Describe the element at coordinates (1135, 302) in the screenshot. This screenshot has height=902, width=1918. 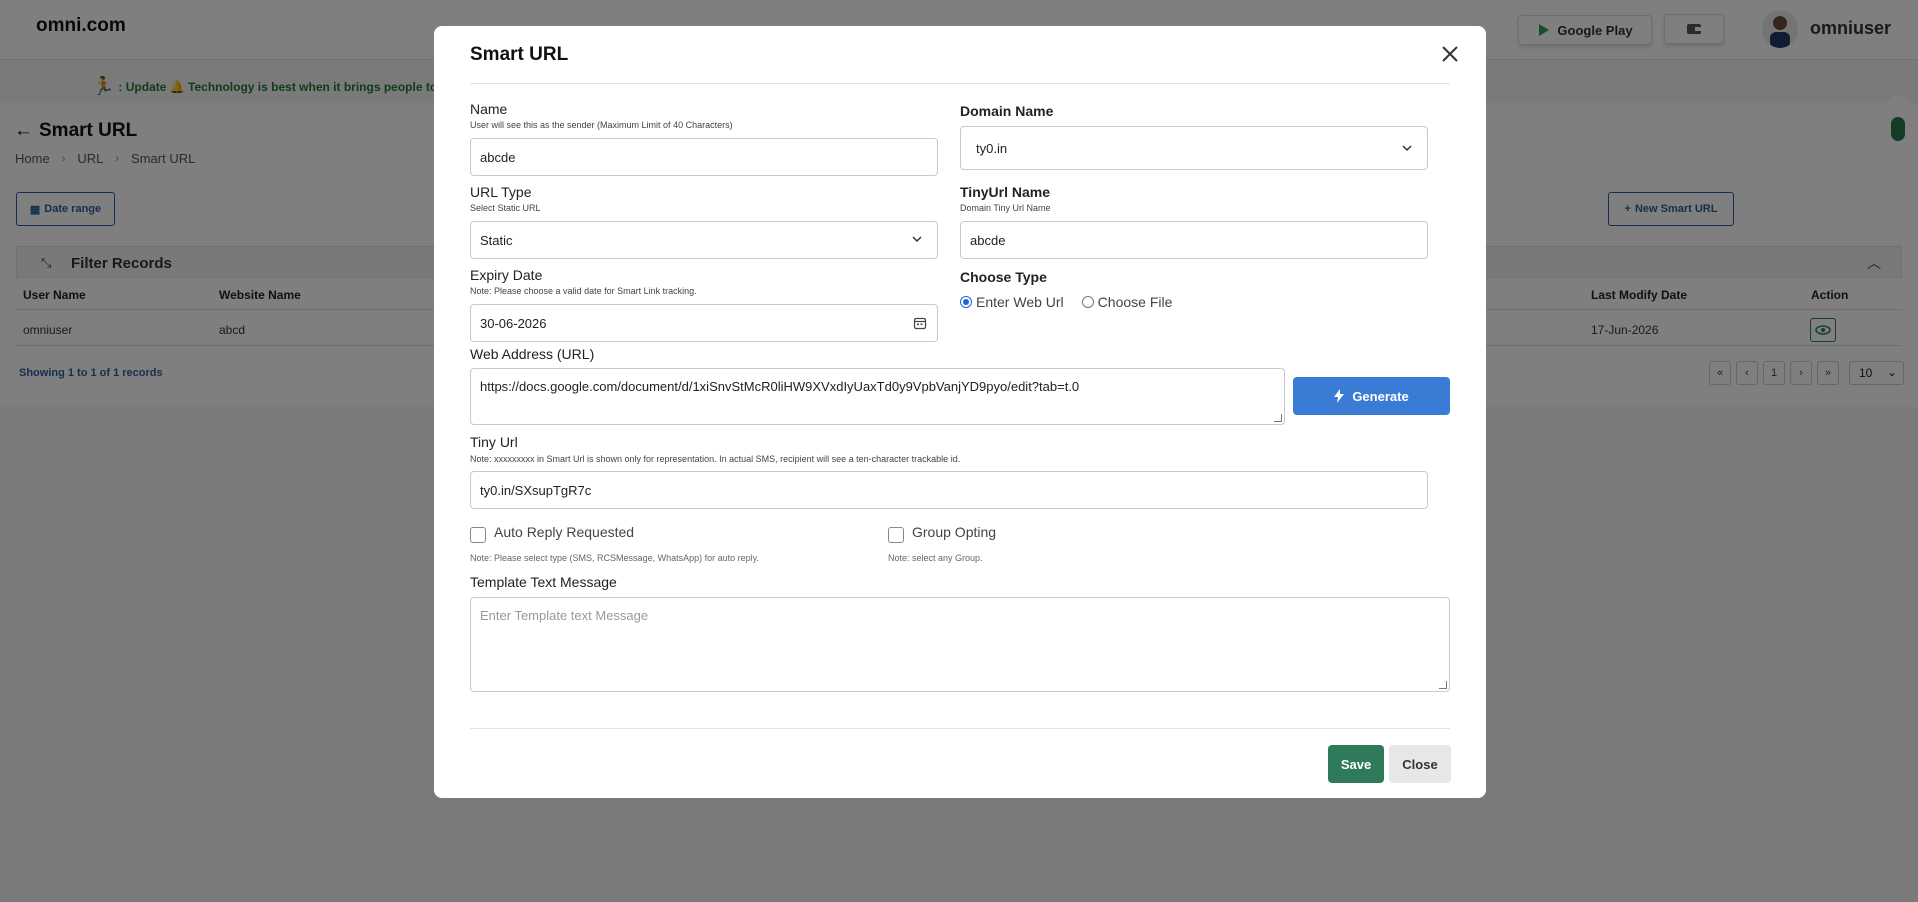
I see `radio-choose-file-label: Choose File` at that location.